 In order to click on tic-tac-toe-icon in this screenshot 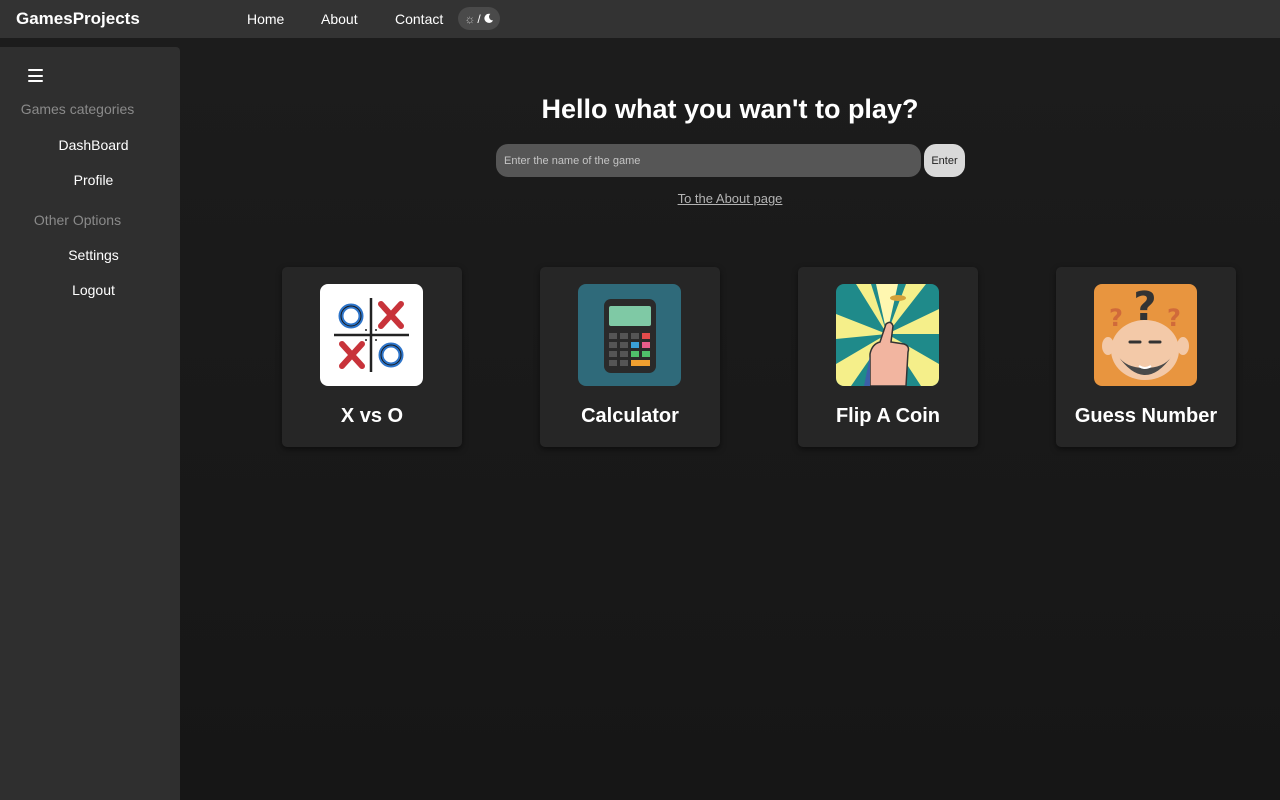, I will do `click(371, 335)`.